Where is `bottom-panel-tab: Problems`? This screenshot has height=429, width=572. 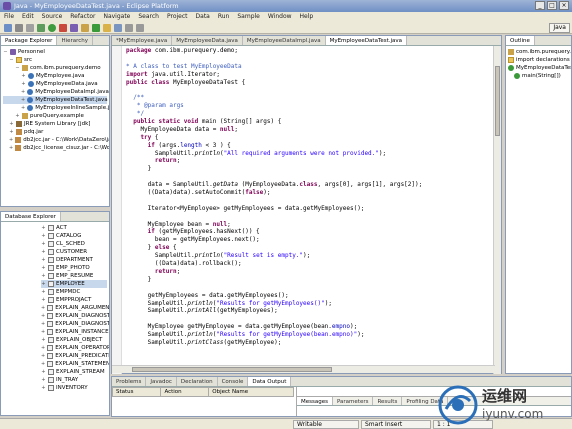 bottom-panel-tab: Problems is located at coordinates (129, 381).